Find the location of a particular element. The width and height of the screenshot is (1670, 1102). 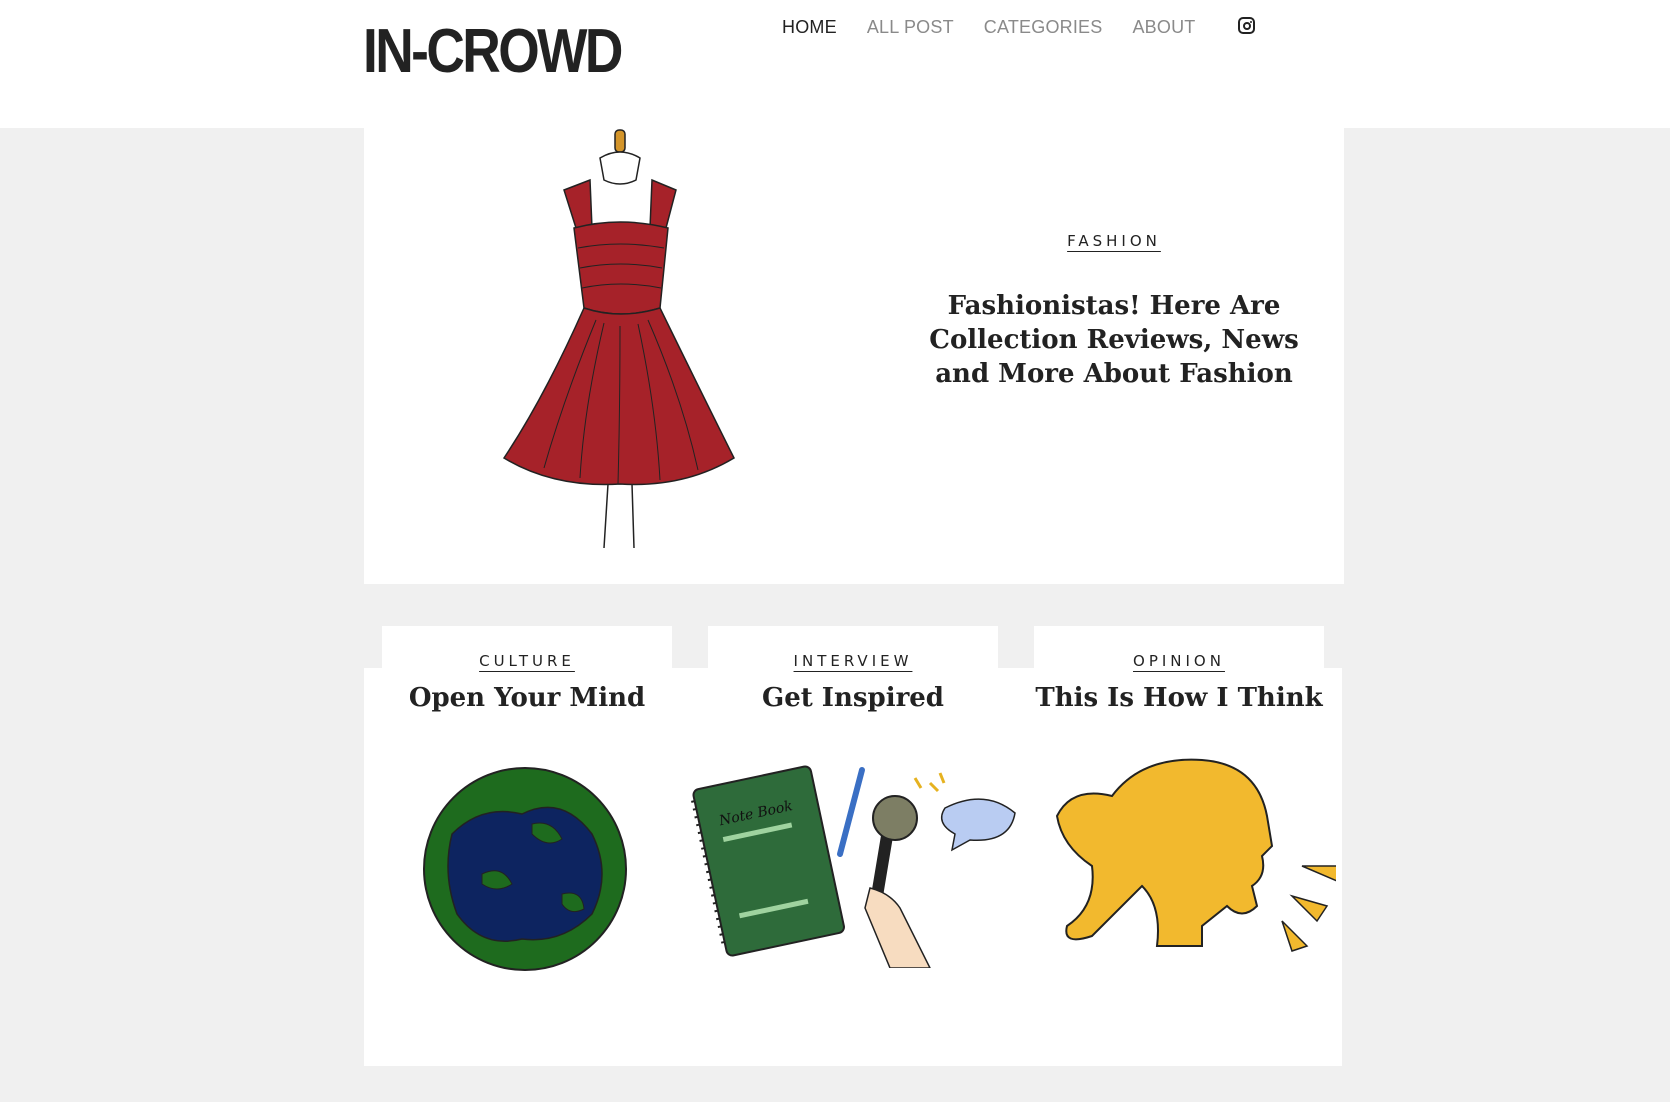

notebook-microphone-illustration: Note Book is located at coordinates (855, 863).